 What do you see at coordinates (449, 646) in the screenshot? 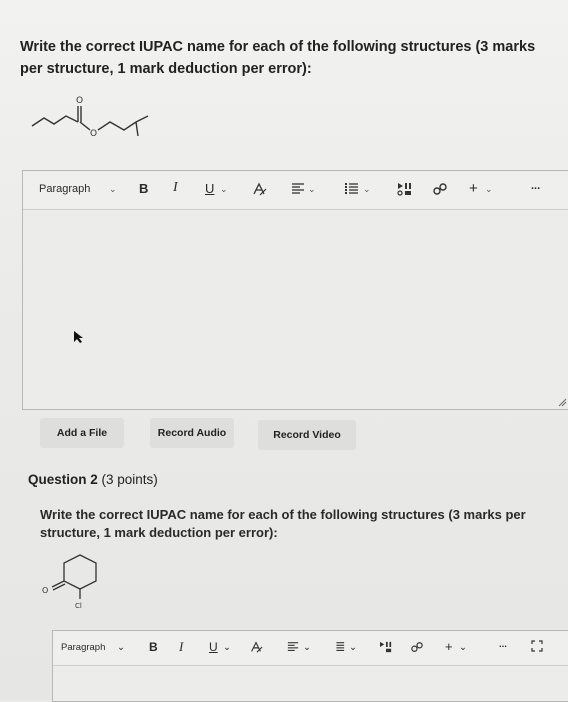
I see `insert-plus-icon-2: +` at bounding box center [449, 646].